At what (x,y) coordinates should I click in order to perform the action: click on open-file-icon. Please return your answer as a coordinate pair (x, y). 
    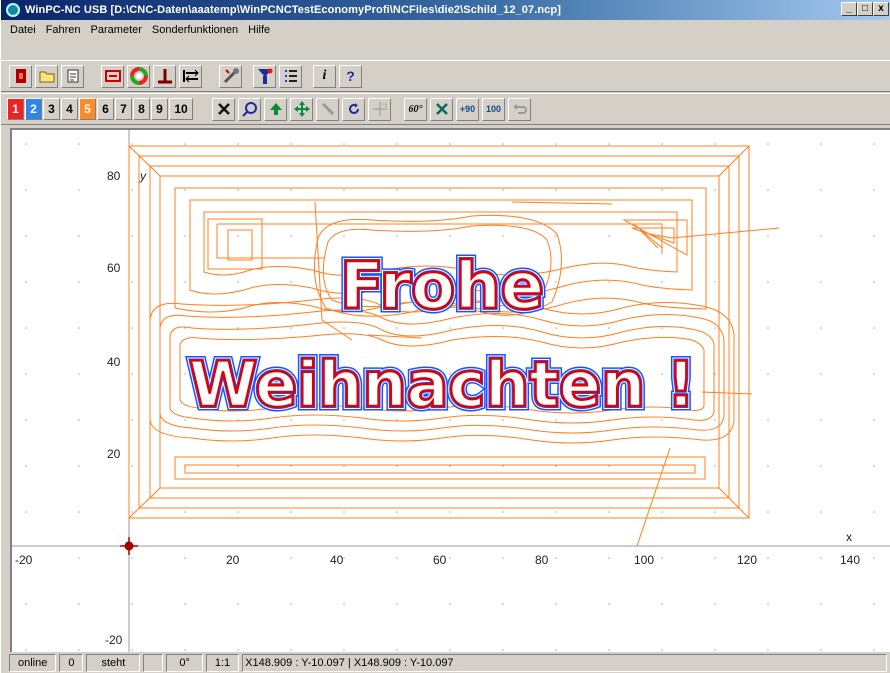
    Looking at the image, I should click on (46, 77).